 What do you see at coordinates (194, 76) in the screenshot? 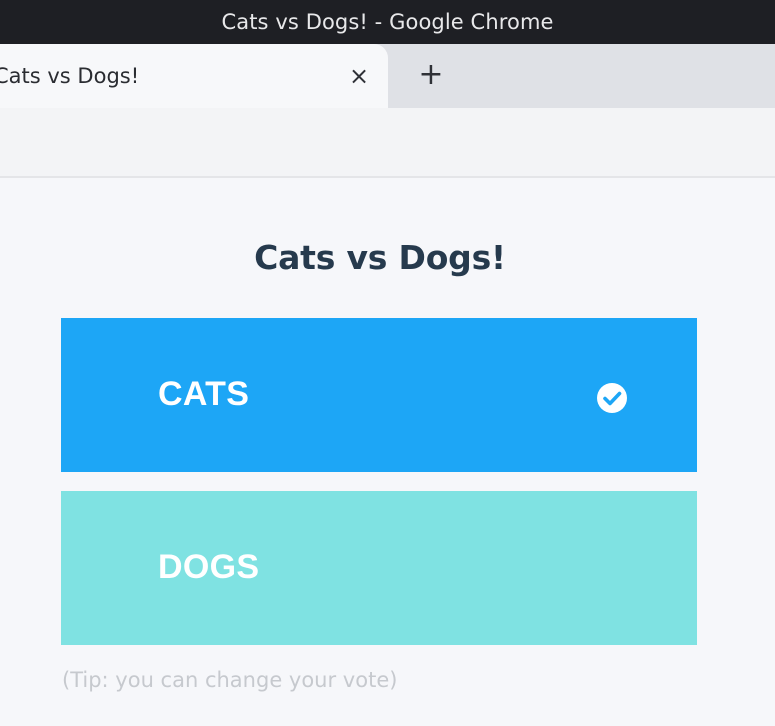
I see `browser-tab: Cats vs Dogs! ×` at bounding box center [194, 76].